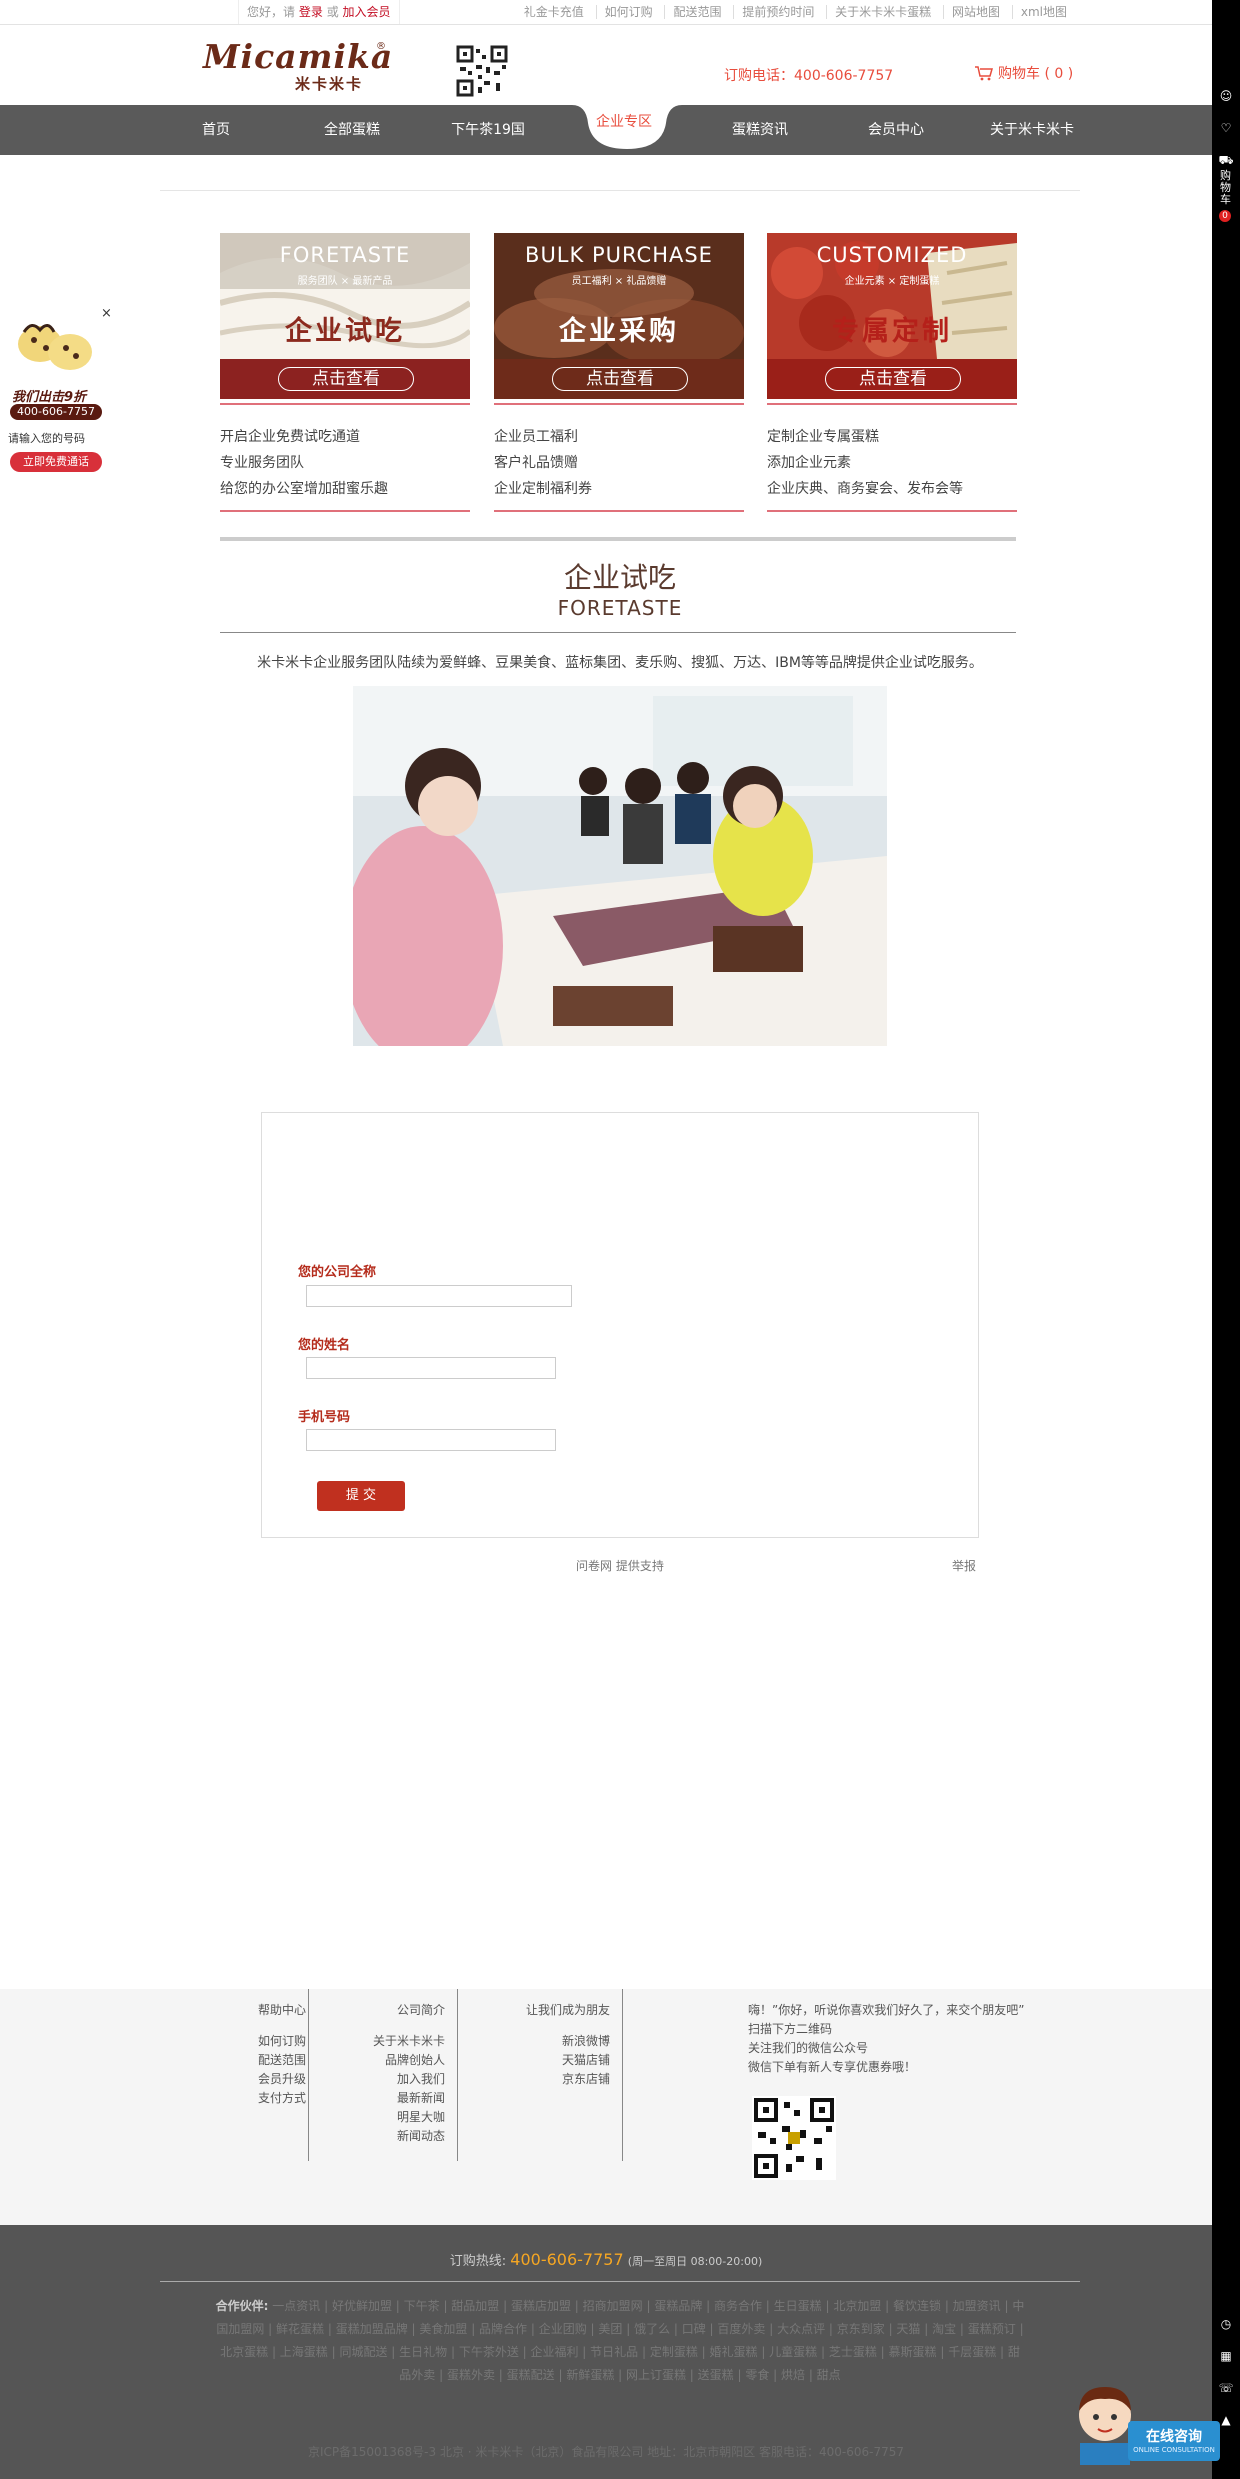 This screenshot has width=1240, height=2479. What do you see at coordinates (49, 397) in the screenshot?
I see `promo-line: 我们出击9折` at bounding box center [49, 397].